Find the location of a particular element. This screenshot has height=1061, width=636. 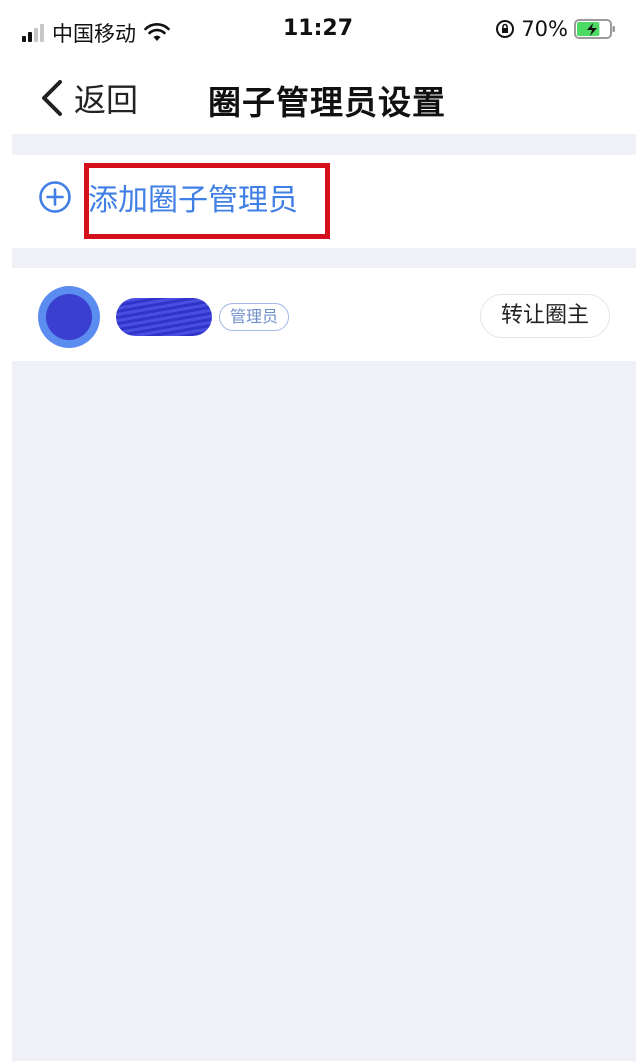

chevron-left-icon is located at coordinates (52, 98).